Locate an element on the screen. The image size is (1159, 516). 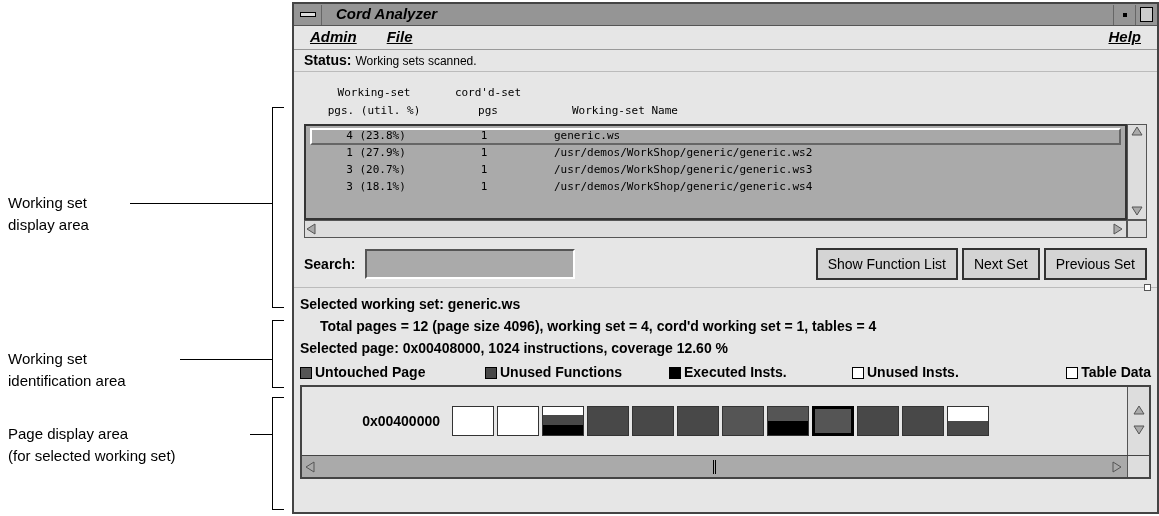
column-header: pgs. (util. %) is located at coordinates (374, 111).